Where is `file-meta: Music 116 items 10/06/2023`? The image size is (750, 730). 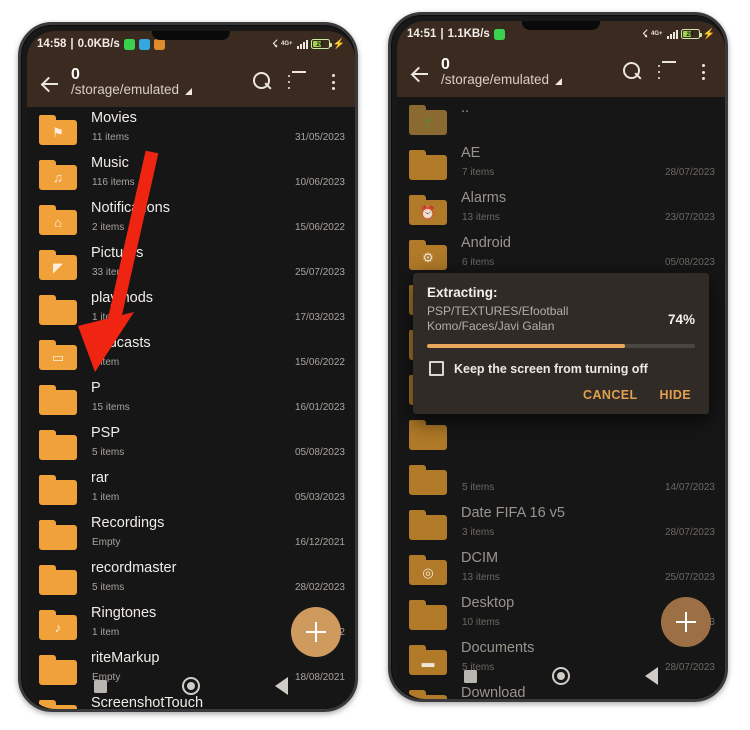
file-meta: Music 116 items 10/06/2023 is located at coordinates (218, 174).